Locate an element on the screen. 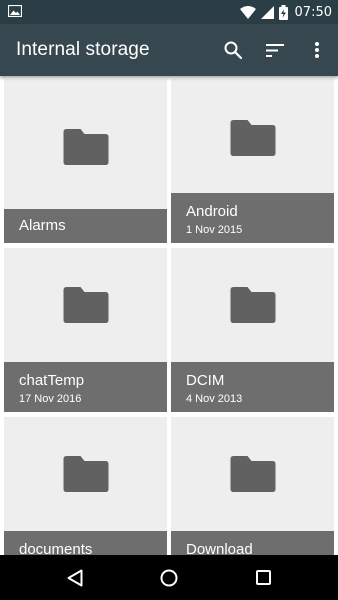 The image size is (338, 600). wifi-icon is located at coordinates (247, 12).